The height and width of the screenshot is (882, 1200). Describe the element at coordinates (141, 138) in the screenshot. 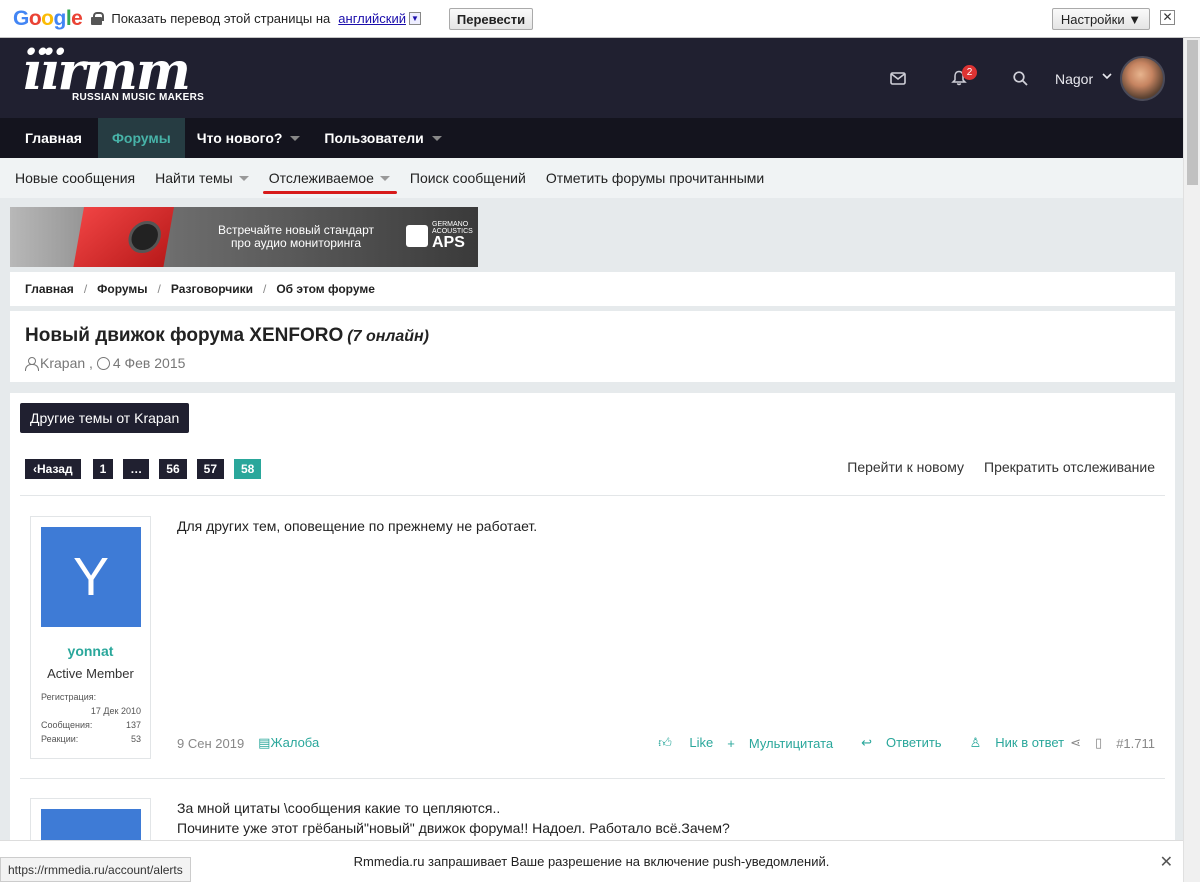

I see `nav-forums: Форумы` at that location.